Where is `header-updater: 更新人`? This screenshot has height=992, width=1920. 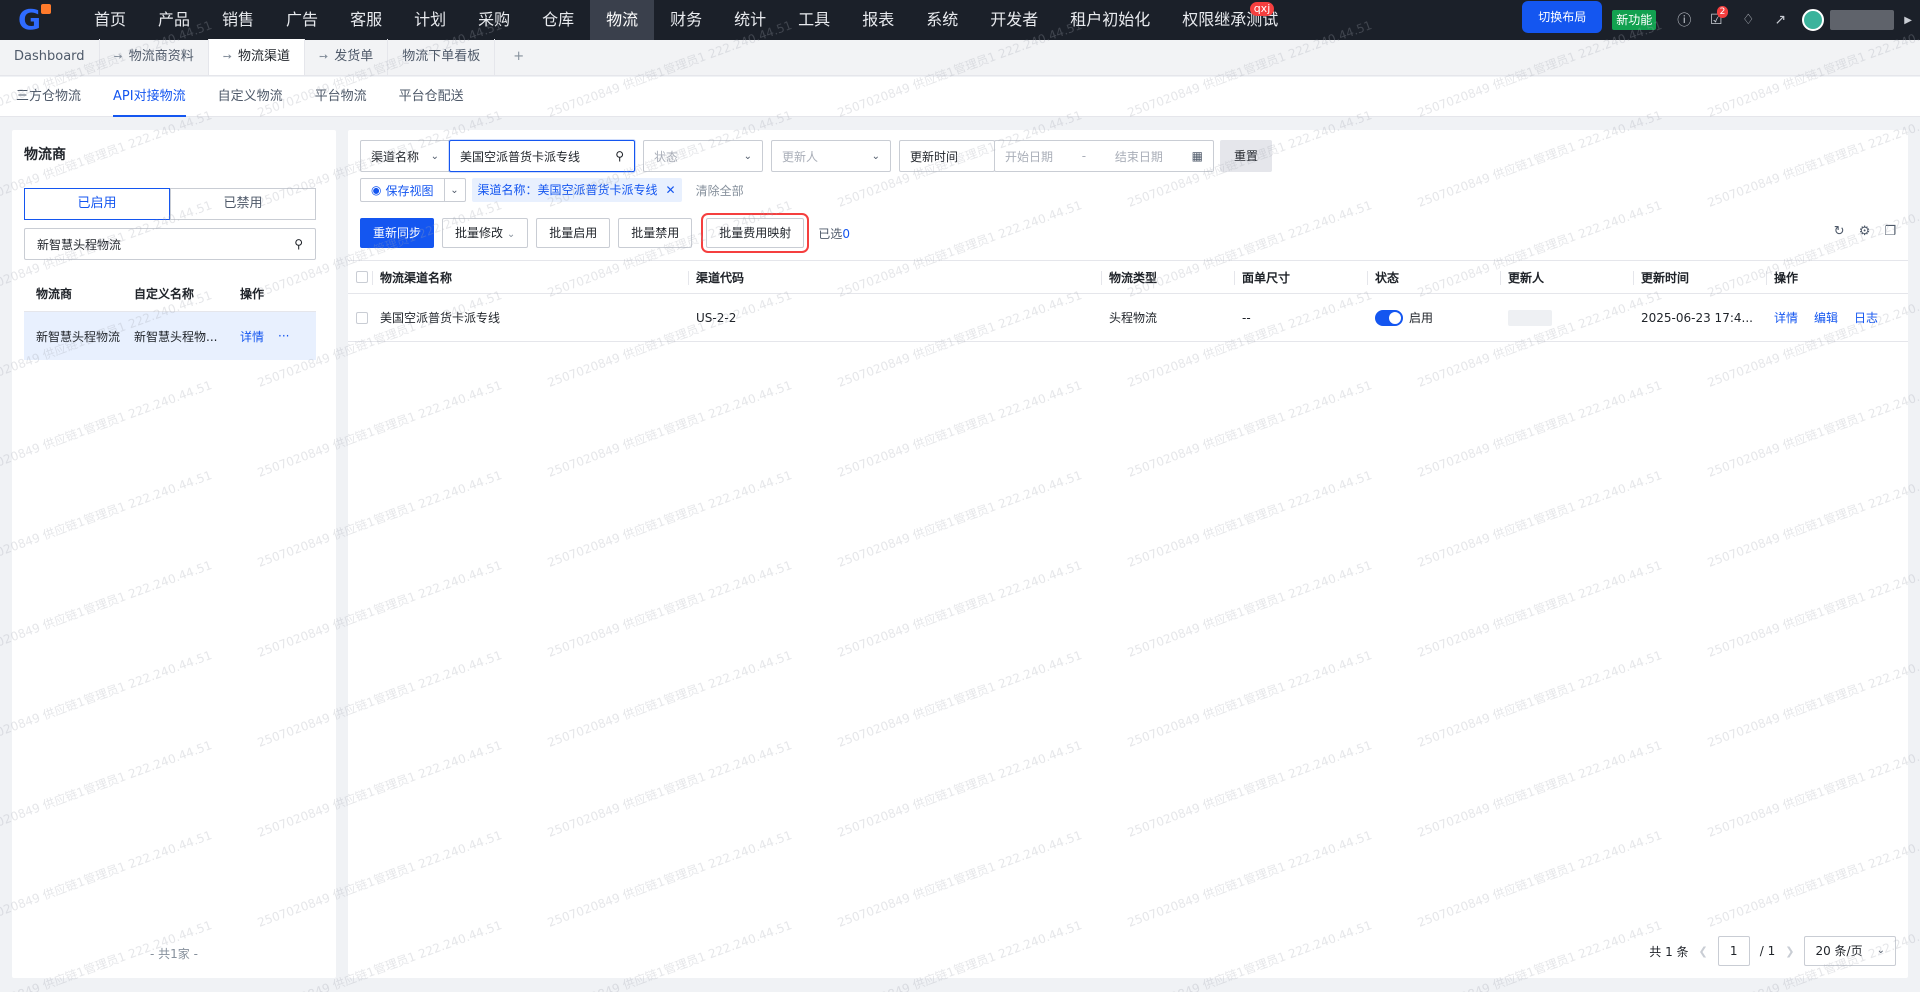
header-updater: 更新人 is located at coordinates (1566, 277).